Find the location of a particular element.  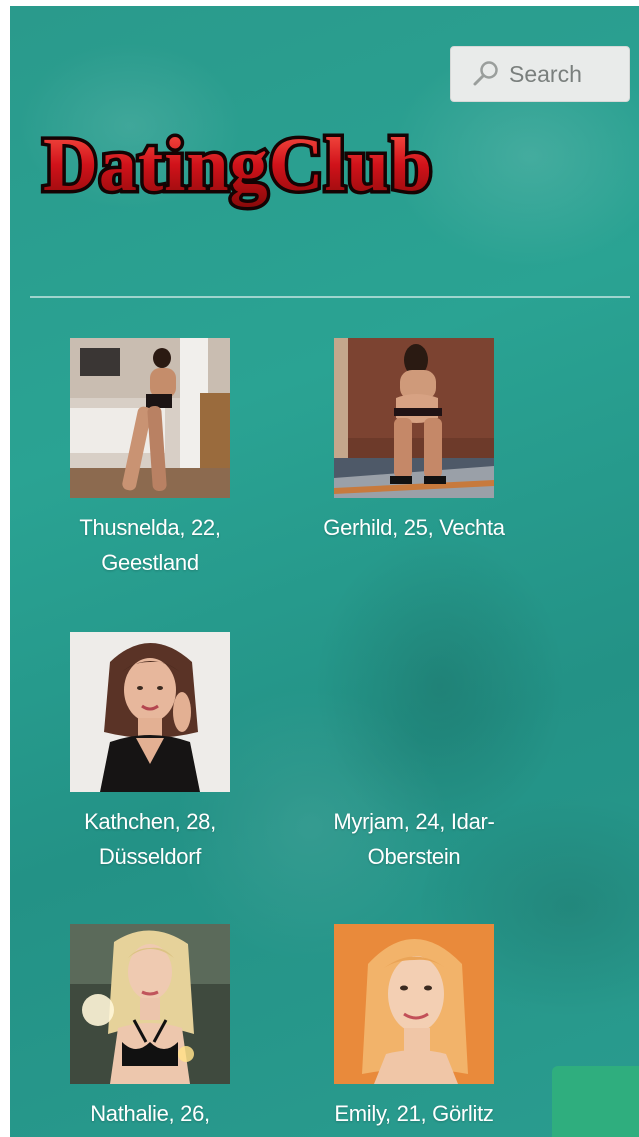

profile-card: Myrjam, 24, Idar-Oberstein is located at coordinates (414, 753).